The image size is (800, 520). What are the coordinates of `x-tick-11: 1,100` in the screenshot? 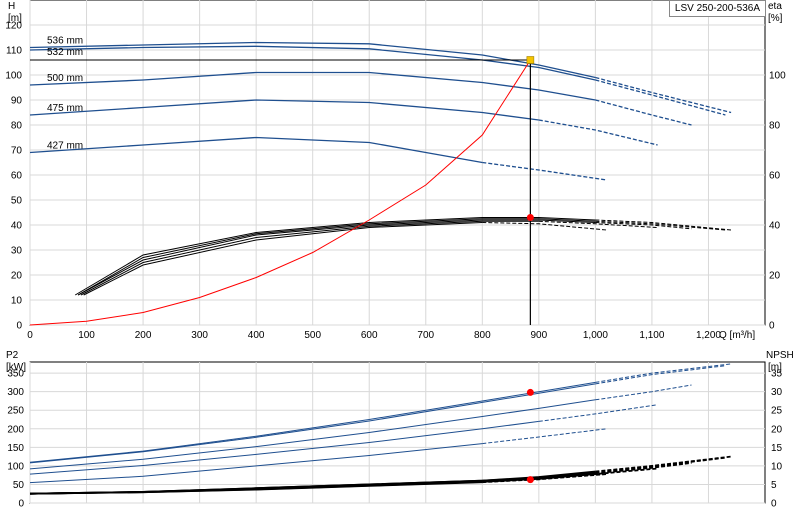 It's located at (651, 335).